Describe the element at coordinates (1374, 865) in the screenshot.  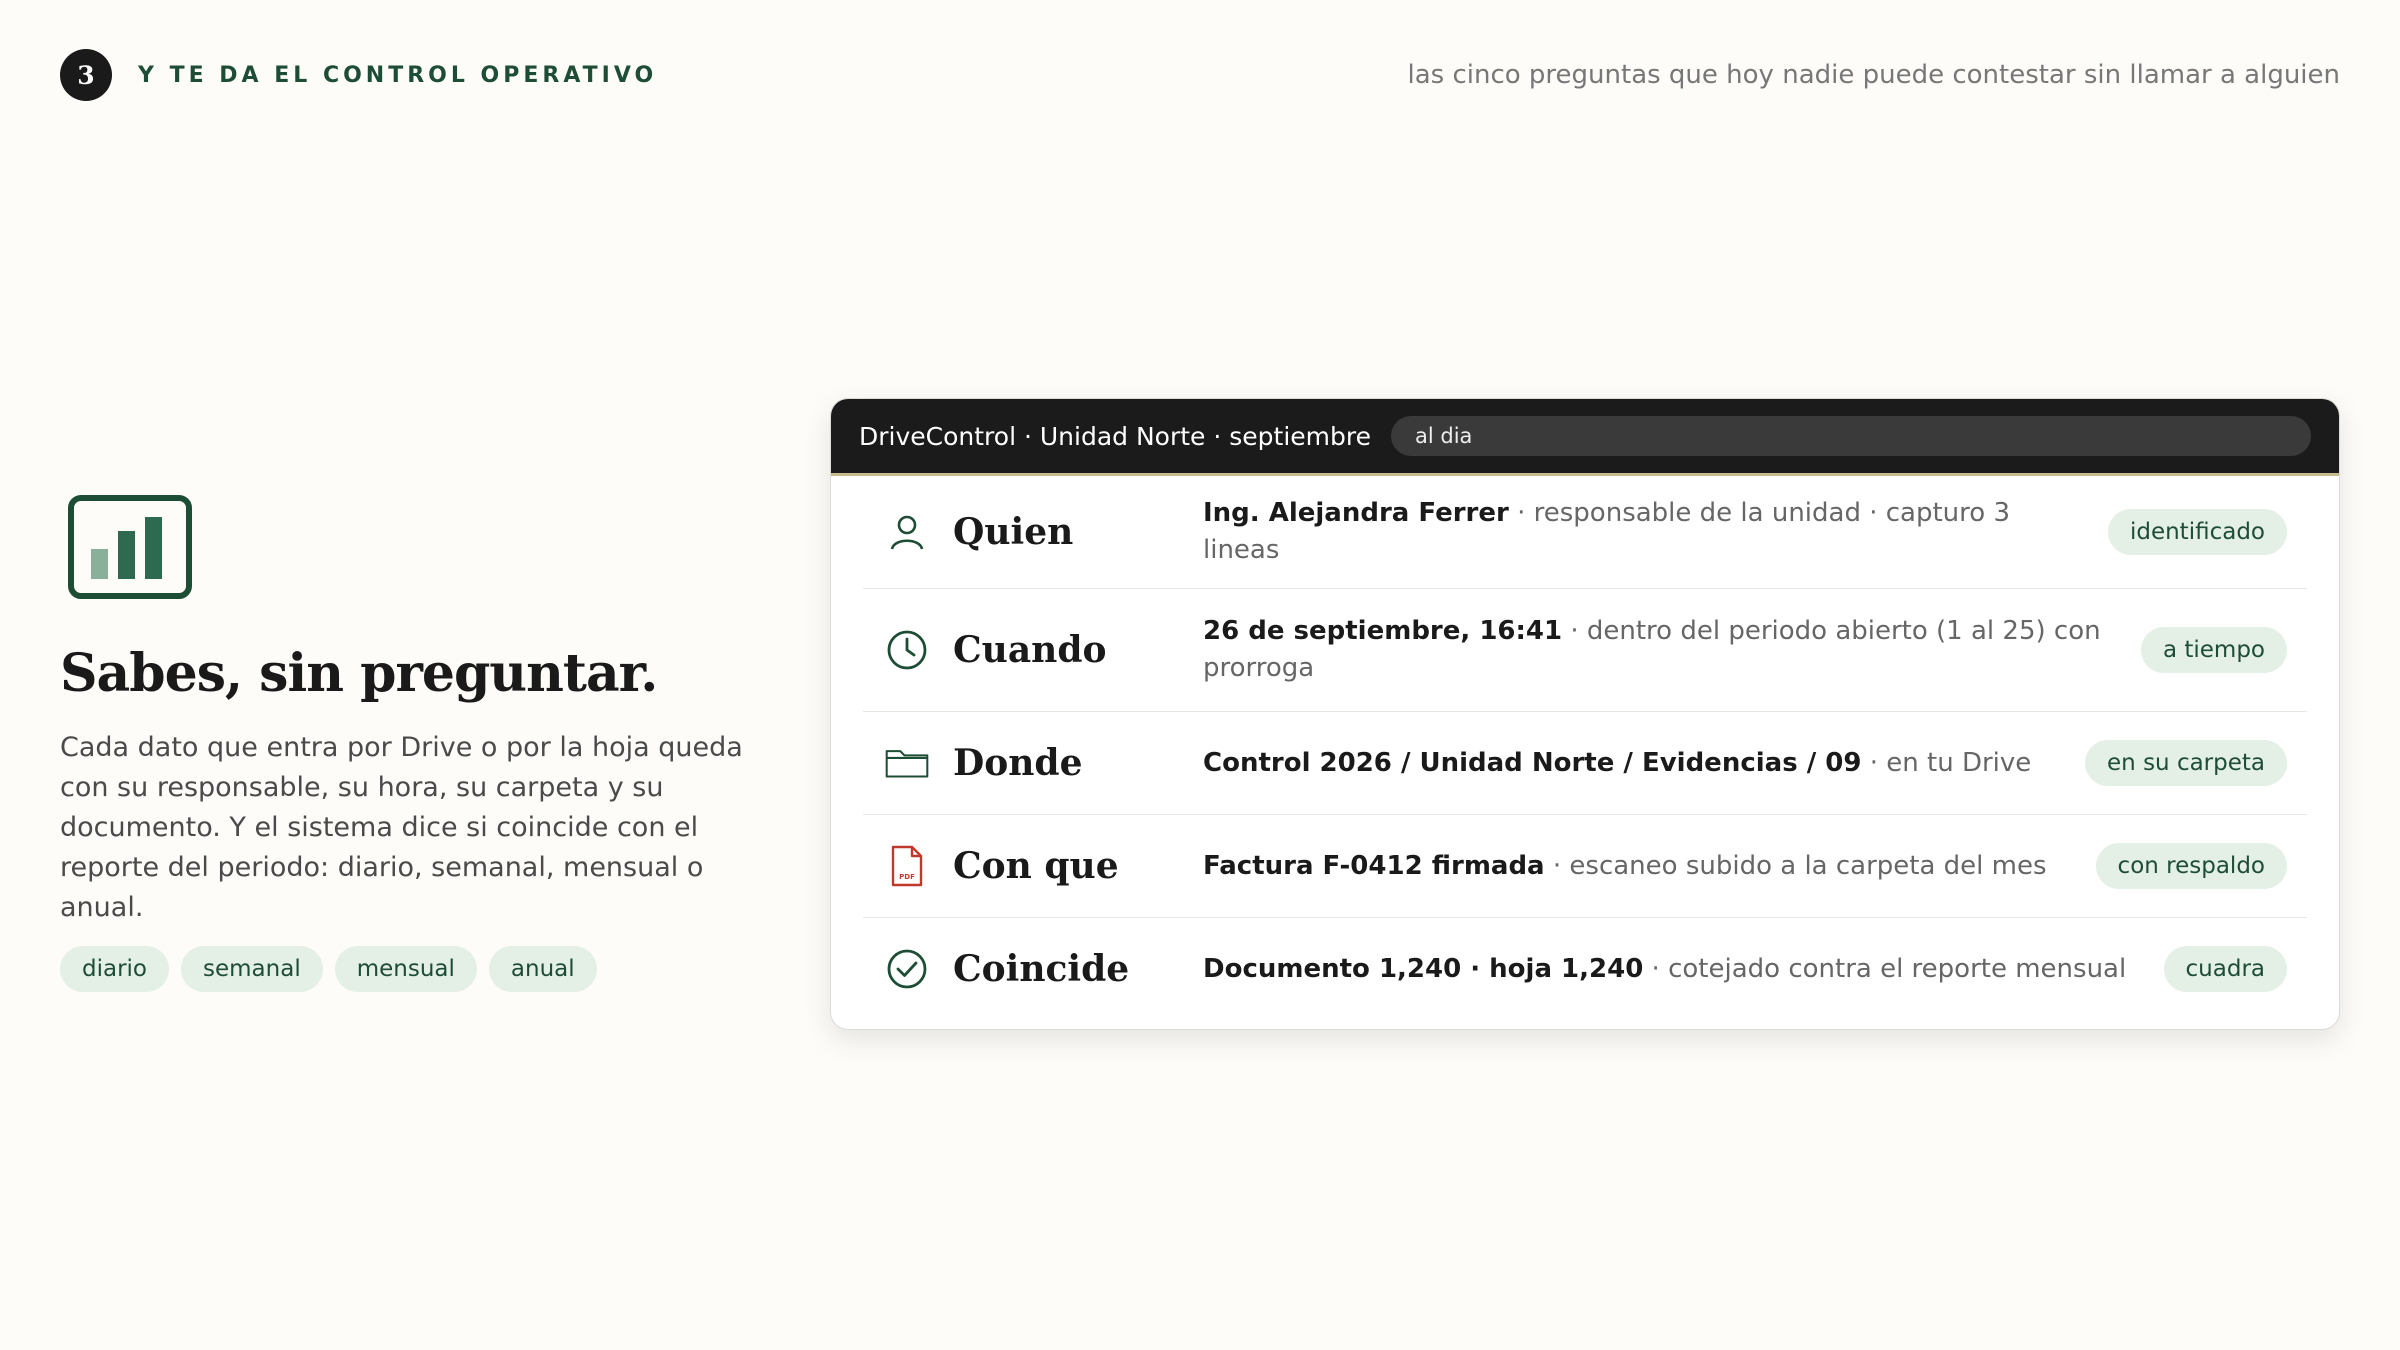
I see `row-main-value: Factura F-0412 firmada` at that location.